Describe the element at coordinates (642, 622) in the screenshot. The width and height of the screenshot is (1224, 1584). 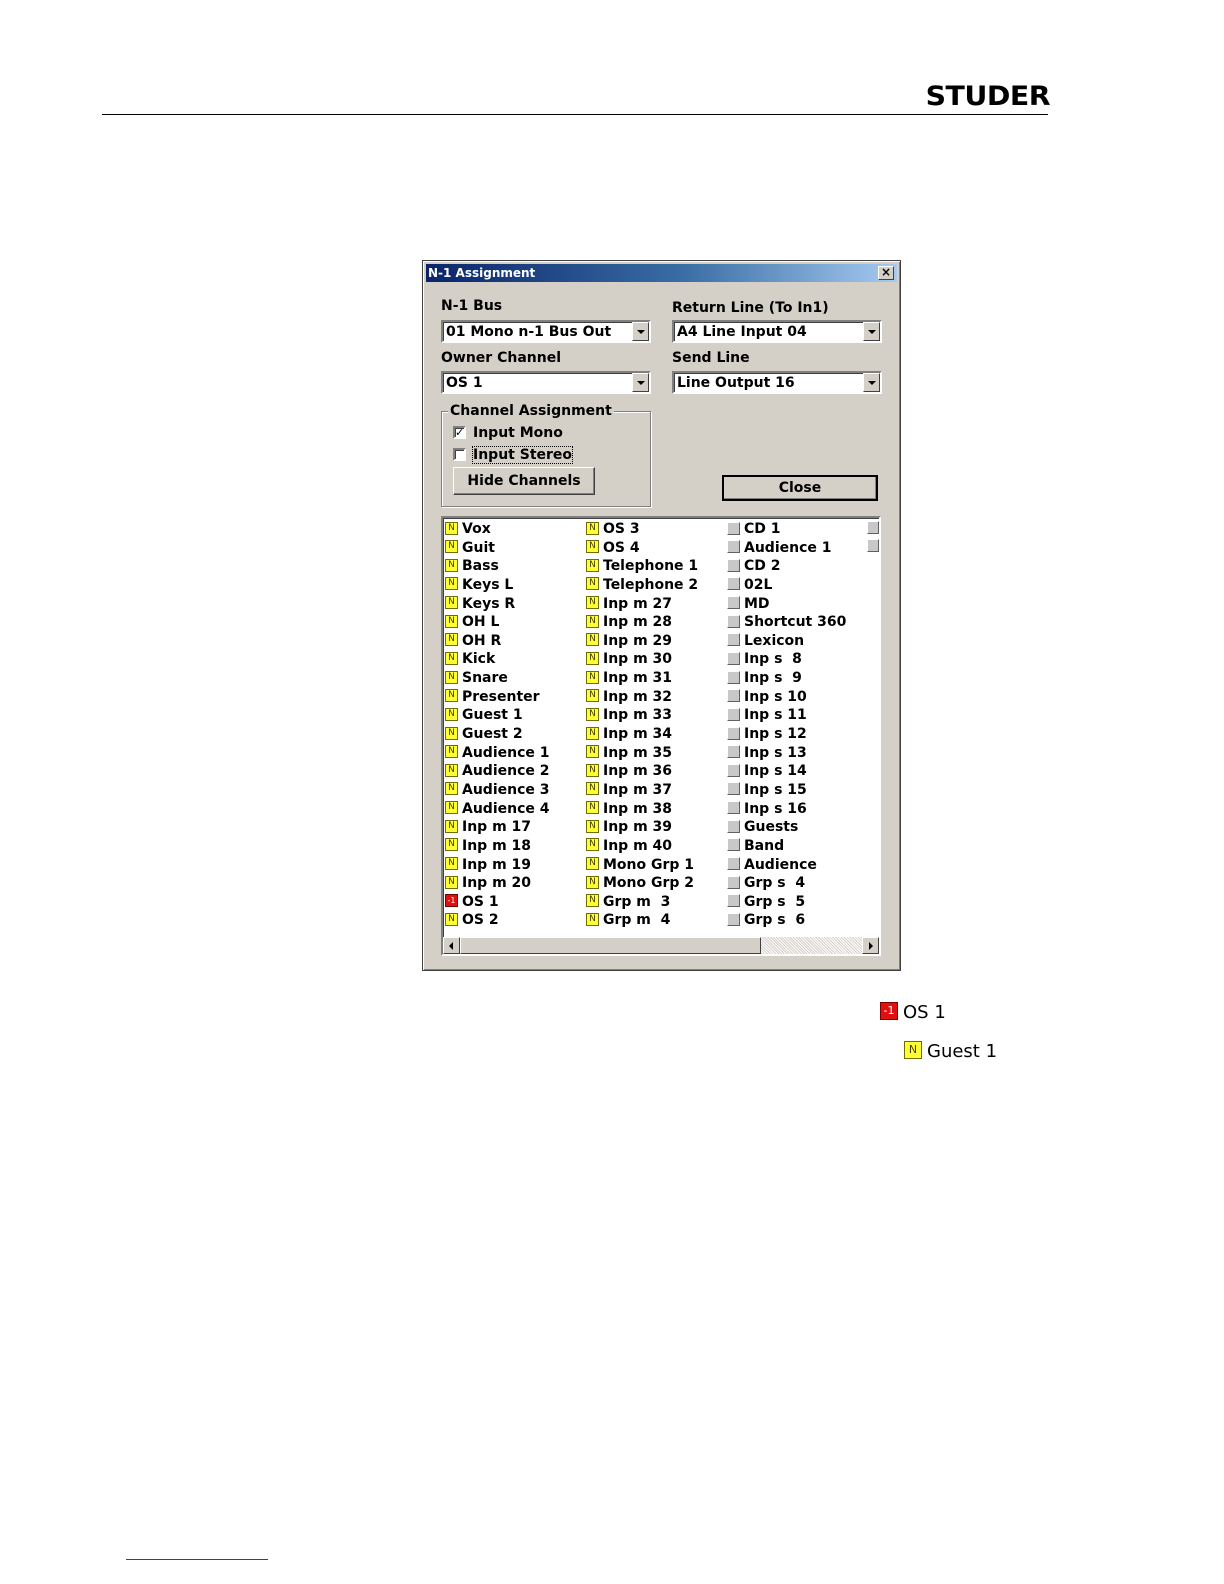
I see `channel-item: N Inp m 28` at that location.